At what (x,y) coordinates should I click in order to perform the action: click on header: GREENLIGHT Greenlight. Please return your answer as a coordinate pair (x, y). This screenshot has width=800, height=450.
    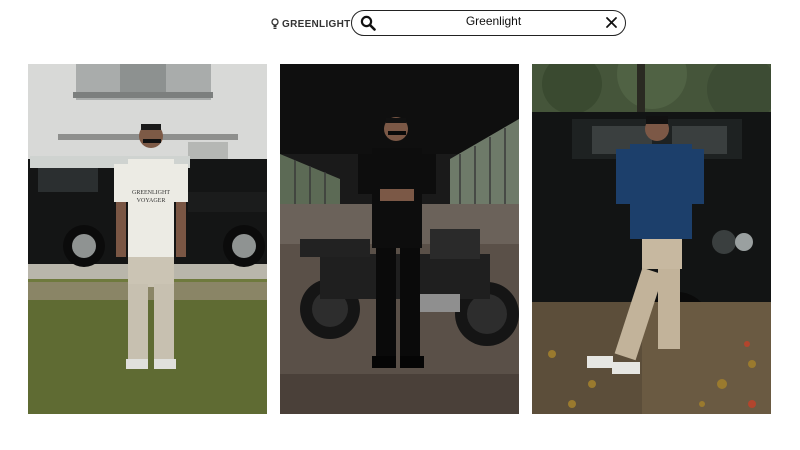
    Looking at the image, I should click on (400, 25).